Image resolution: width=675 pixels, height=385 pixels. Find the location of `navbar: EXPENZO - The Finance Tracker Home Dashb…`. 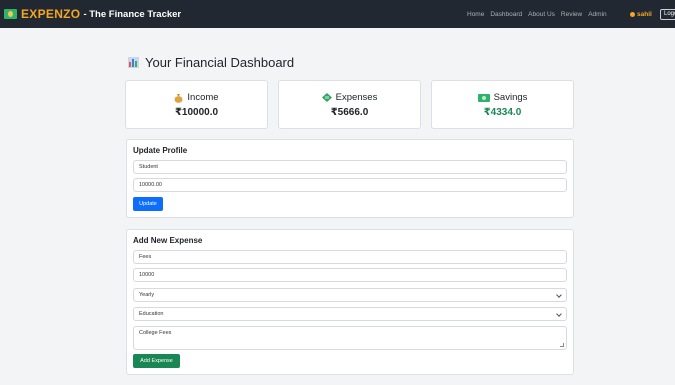

navbar: EXPENZO - The Finance Tracker Home Dashb… is located at coordinates (337, 14).